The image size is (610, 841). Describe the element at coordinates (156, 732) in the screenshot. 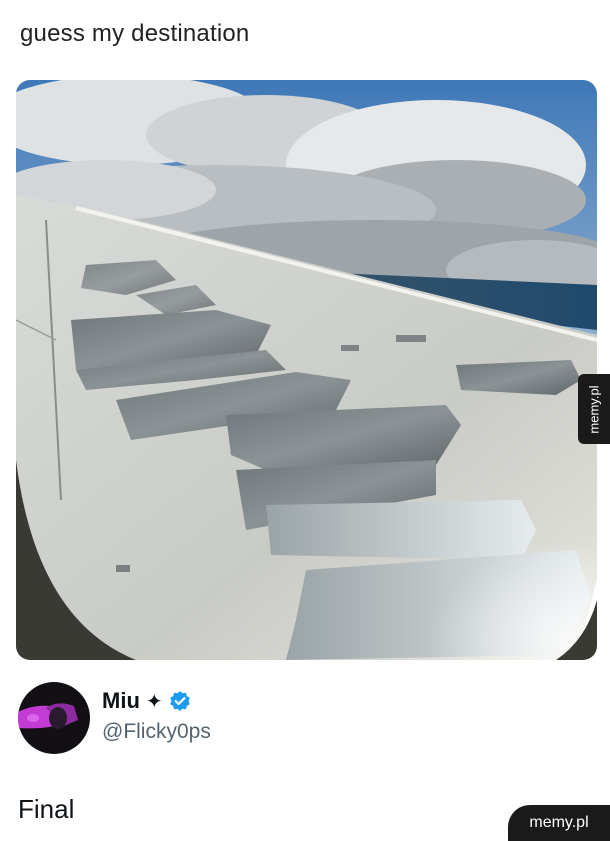

I see `user-handle: @Flicky0ps` at that location.